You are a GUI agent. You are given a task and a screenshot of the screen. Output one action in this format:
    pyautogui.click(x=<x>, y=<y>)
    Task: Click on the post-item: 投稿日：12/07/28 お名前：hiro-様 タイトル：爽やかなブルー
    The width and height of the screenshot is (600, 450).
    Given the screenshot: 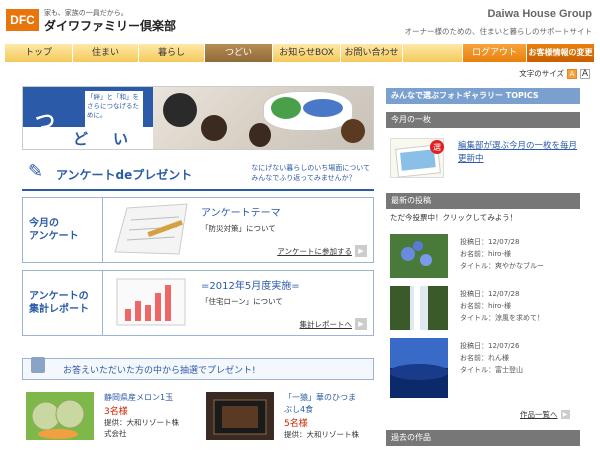 What is the action you would take?
    pyautogui.click(x=485, y=256)
    